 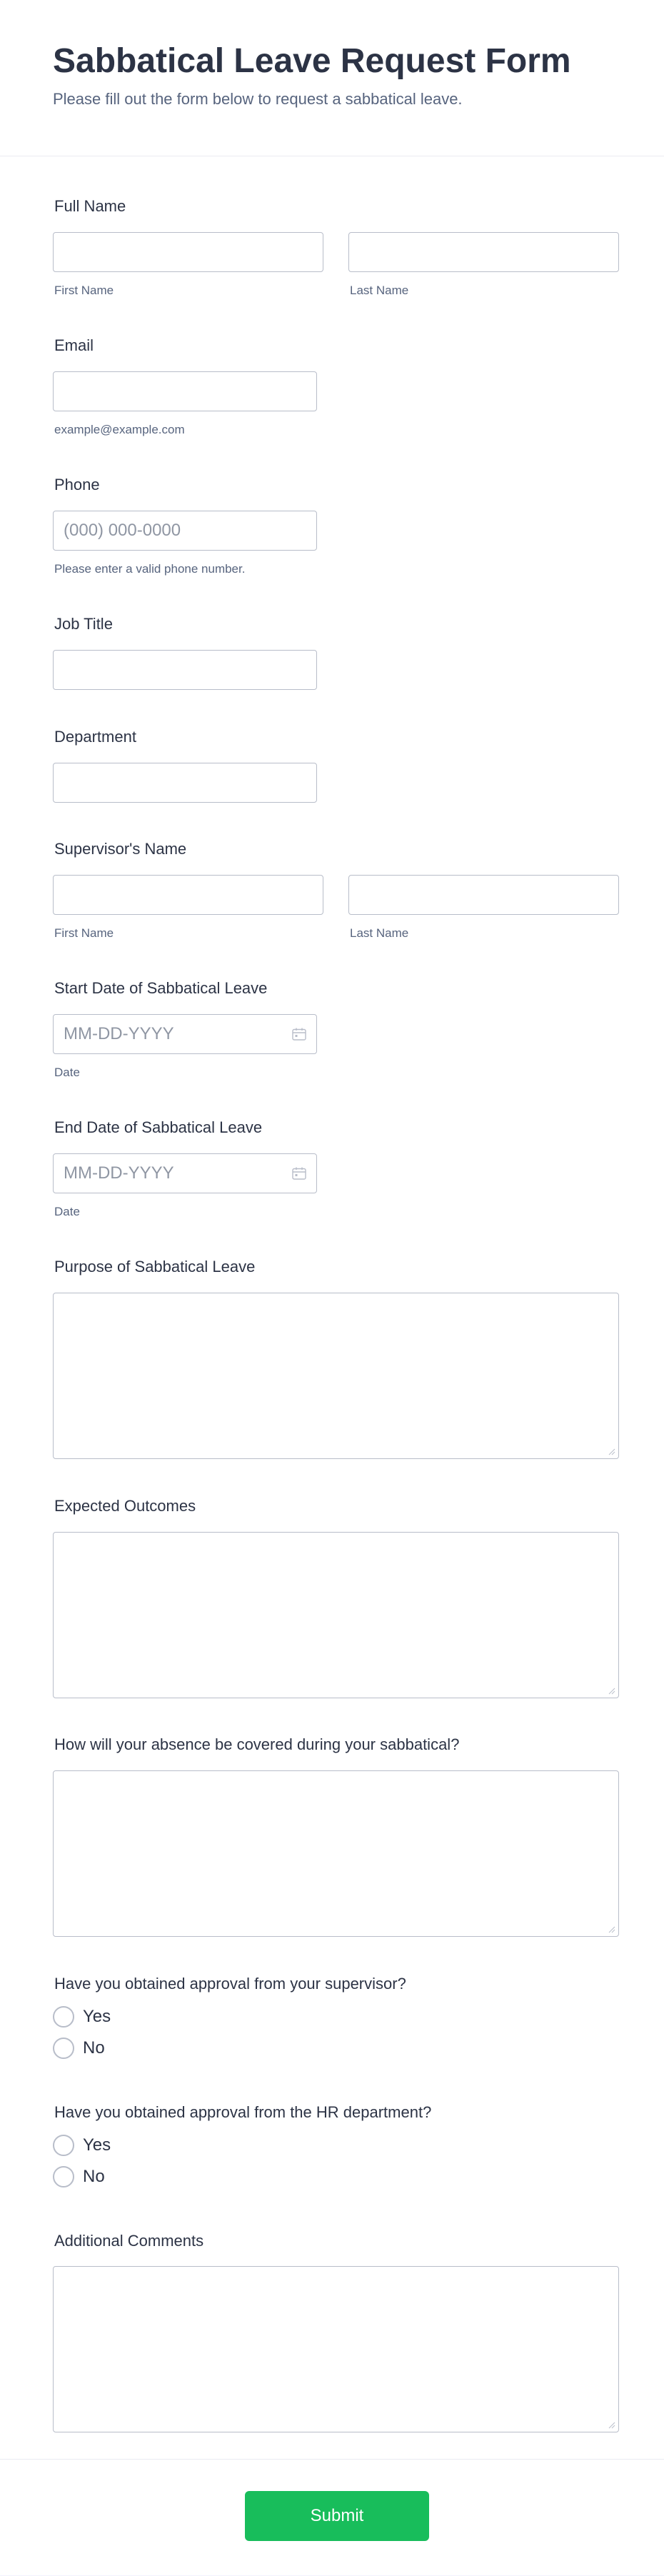 I want to click on comments-label: Additional Comments, so click(x=129, y=2241).